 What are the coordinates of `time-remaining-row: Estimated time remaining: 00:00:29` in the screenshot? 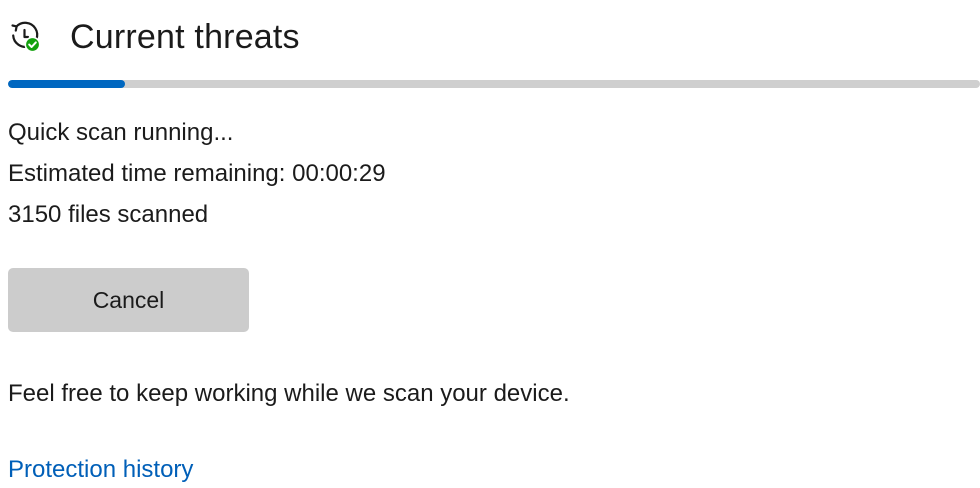 It's located at (197, 173).